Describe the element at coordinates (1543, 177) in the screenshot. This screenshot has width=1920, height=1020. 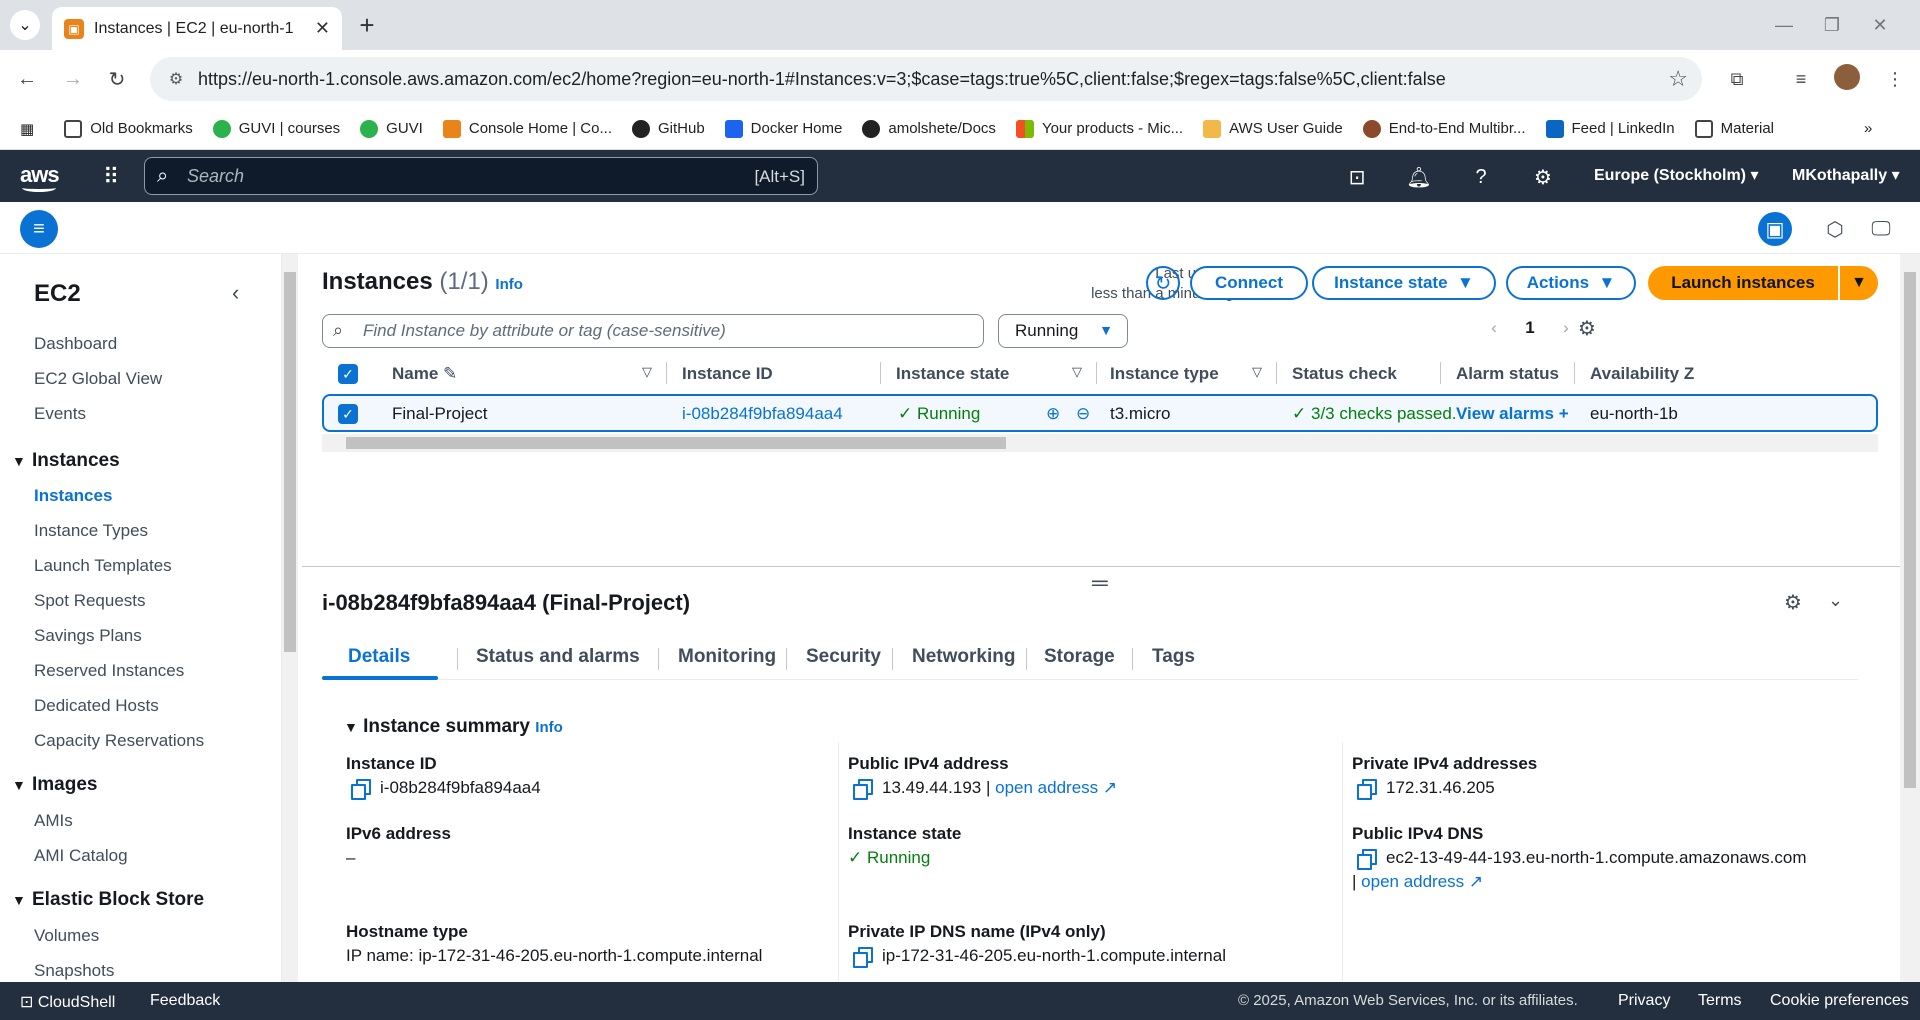
I see `gear-icon: ⚙` at that location.